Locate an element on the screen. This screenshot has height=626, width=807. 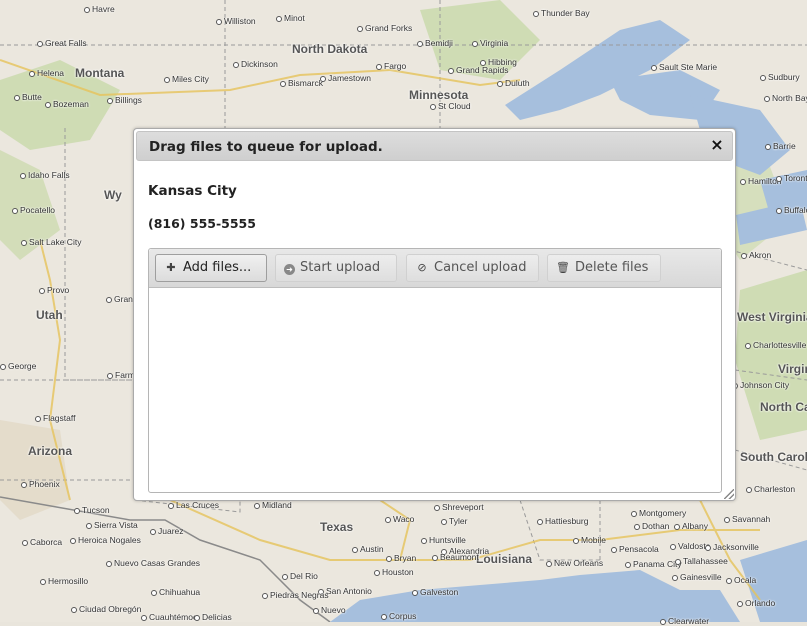
map-label: Minot is located at coordinates (290, 18).